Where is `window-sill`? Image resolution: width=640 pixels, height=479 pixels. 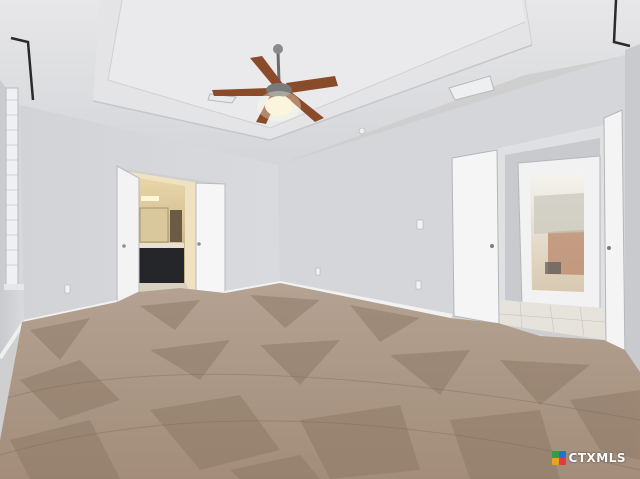
window-sill is located at coordinates (14, 287).